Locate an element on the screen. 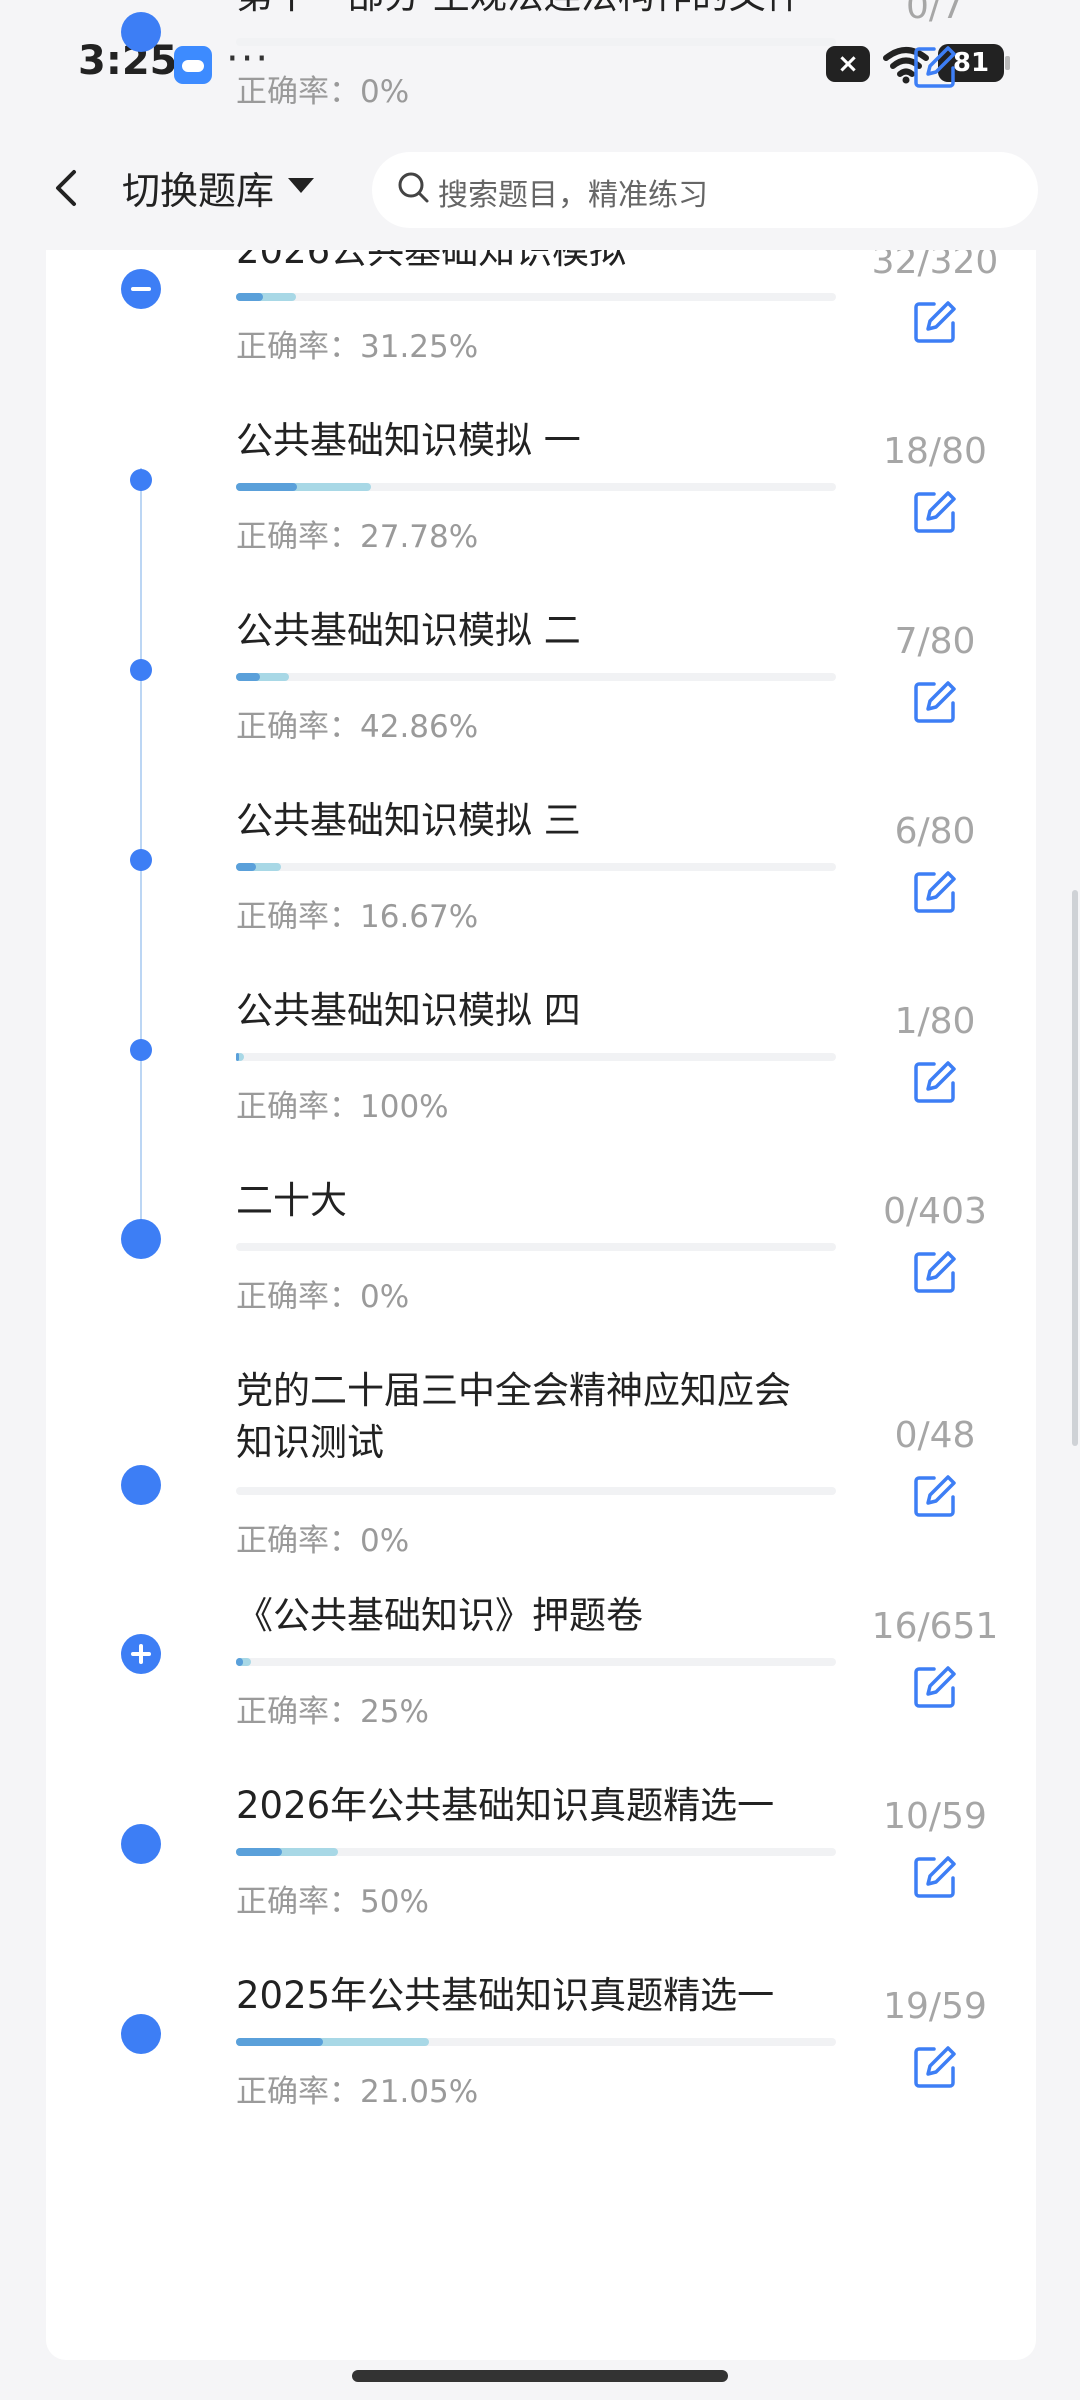  bank-row: 公共基础知识模拟 一正确率：27.78% 18/80 is located at coordinates (540, 510).